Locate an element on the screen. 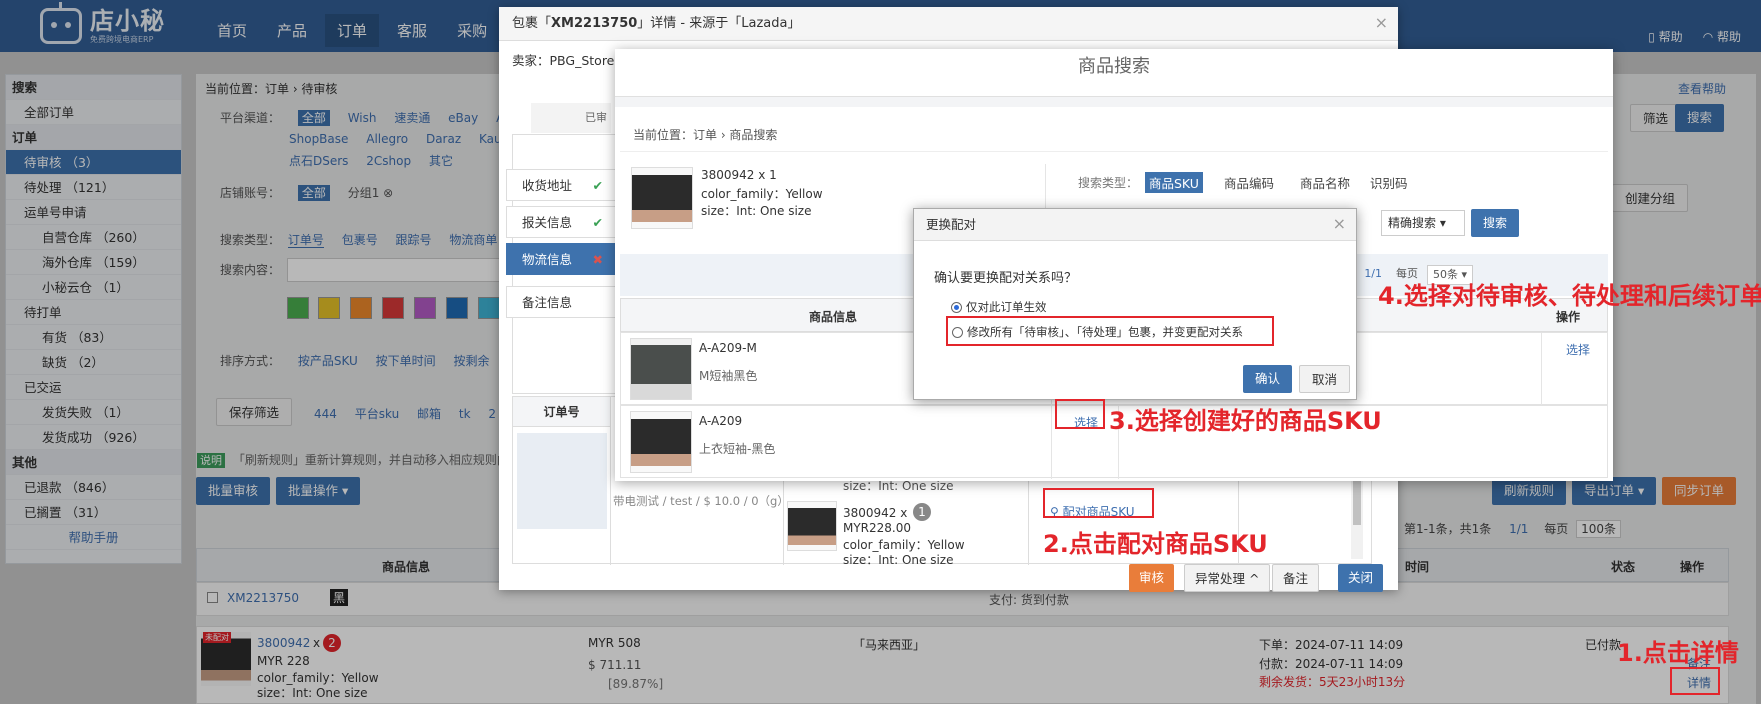  title-prefix: 包裹「 is located at coordinates (532, 23).